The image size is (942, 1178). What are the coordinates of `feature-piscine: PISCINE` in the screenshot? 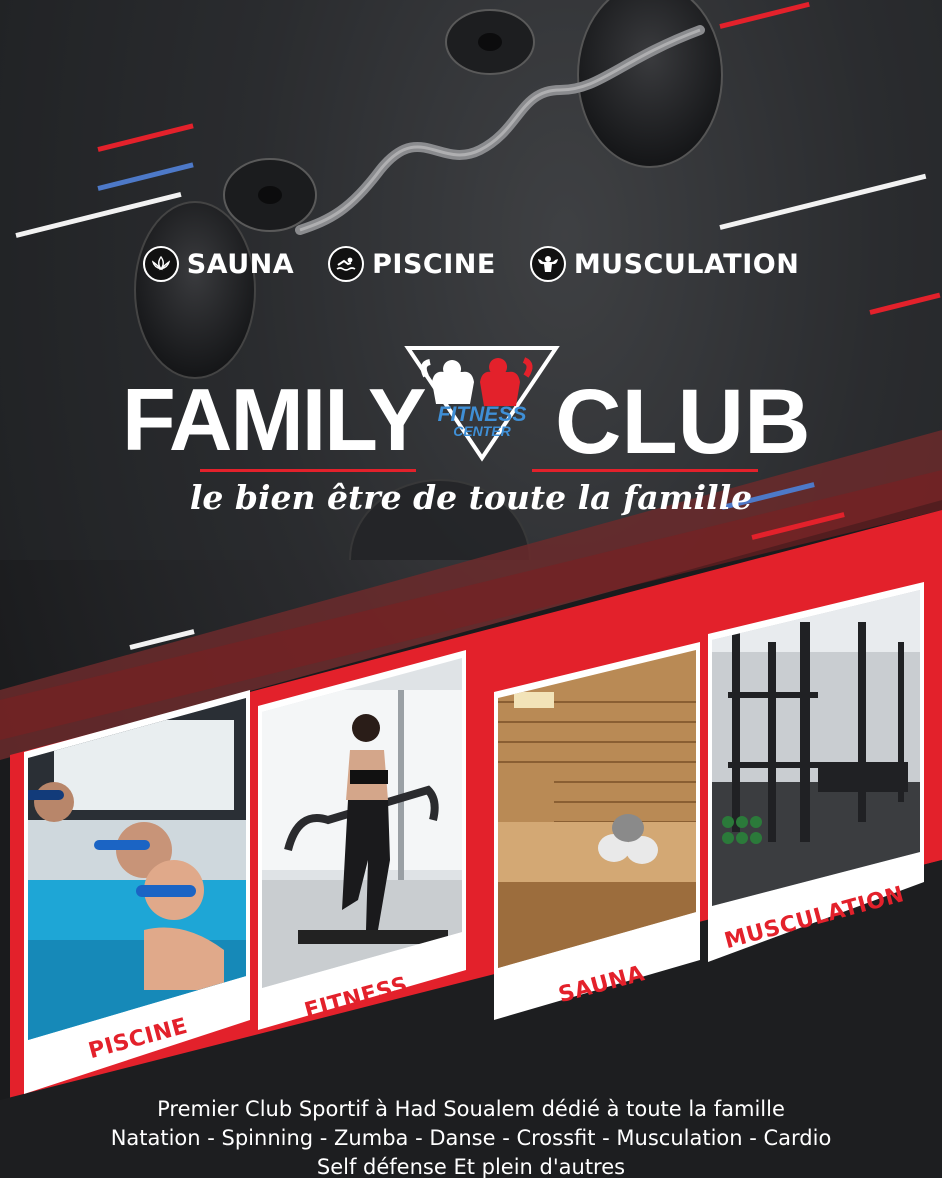 It's located at (412, 264).